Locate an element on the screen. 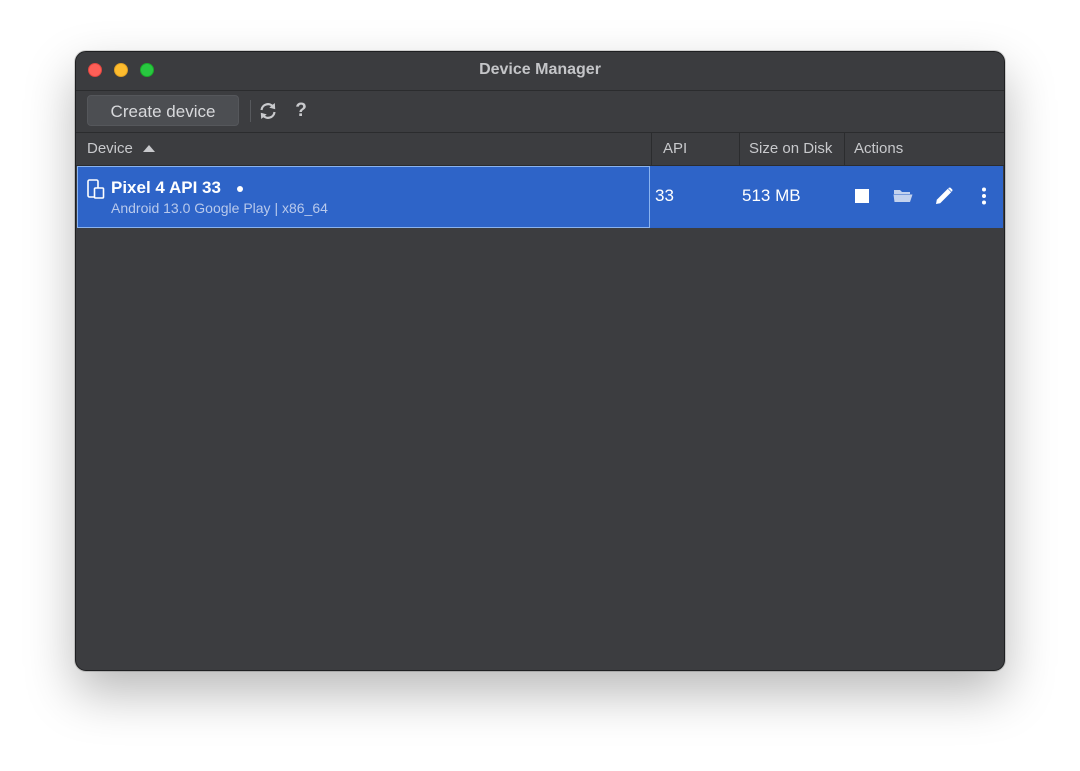 The width and height of the screenshot is (1080, 771). api-cell: 33 is located at coordinates (664, 195).